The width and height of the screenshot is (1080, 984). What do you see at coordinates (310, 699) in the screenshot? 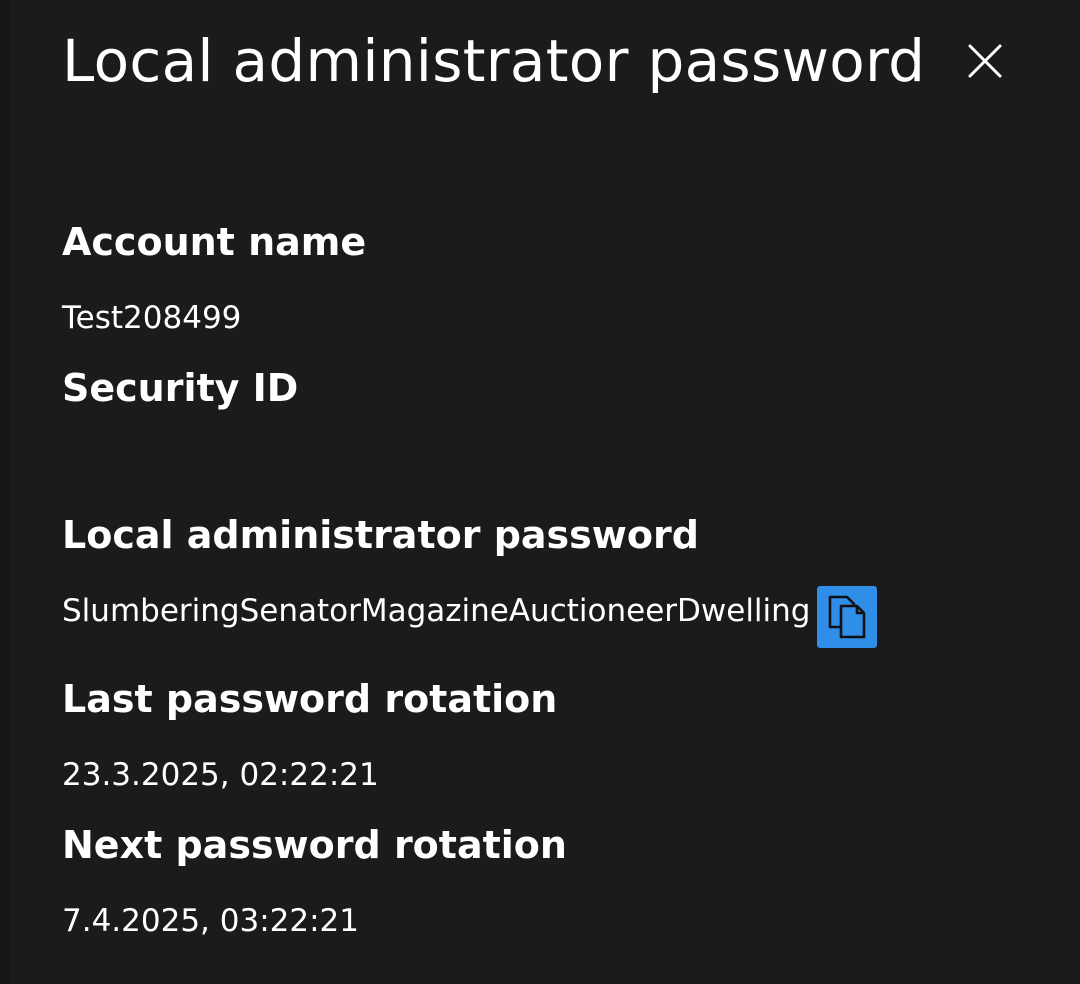
I see `last-rotation-label: Last password rotation` at bounding box center [310, 699].